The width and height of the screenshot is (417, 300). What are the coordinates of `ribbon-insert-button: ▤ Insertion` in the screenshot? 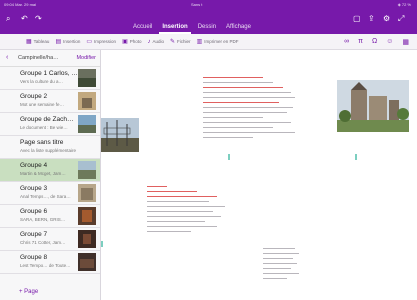 It's located at (67, 41).